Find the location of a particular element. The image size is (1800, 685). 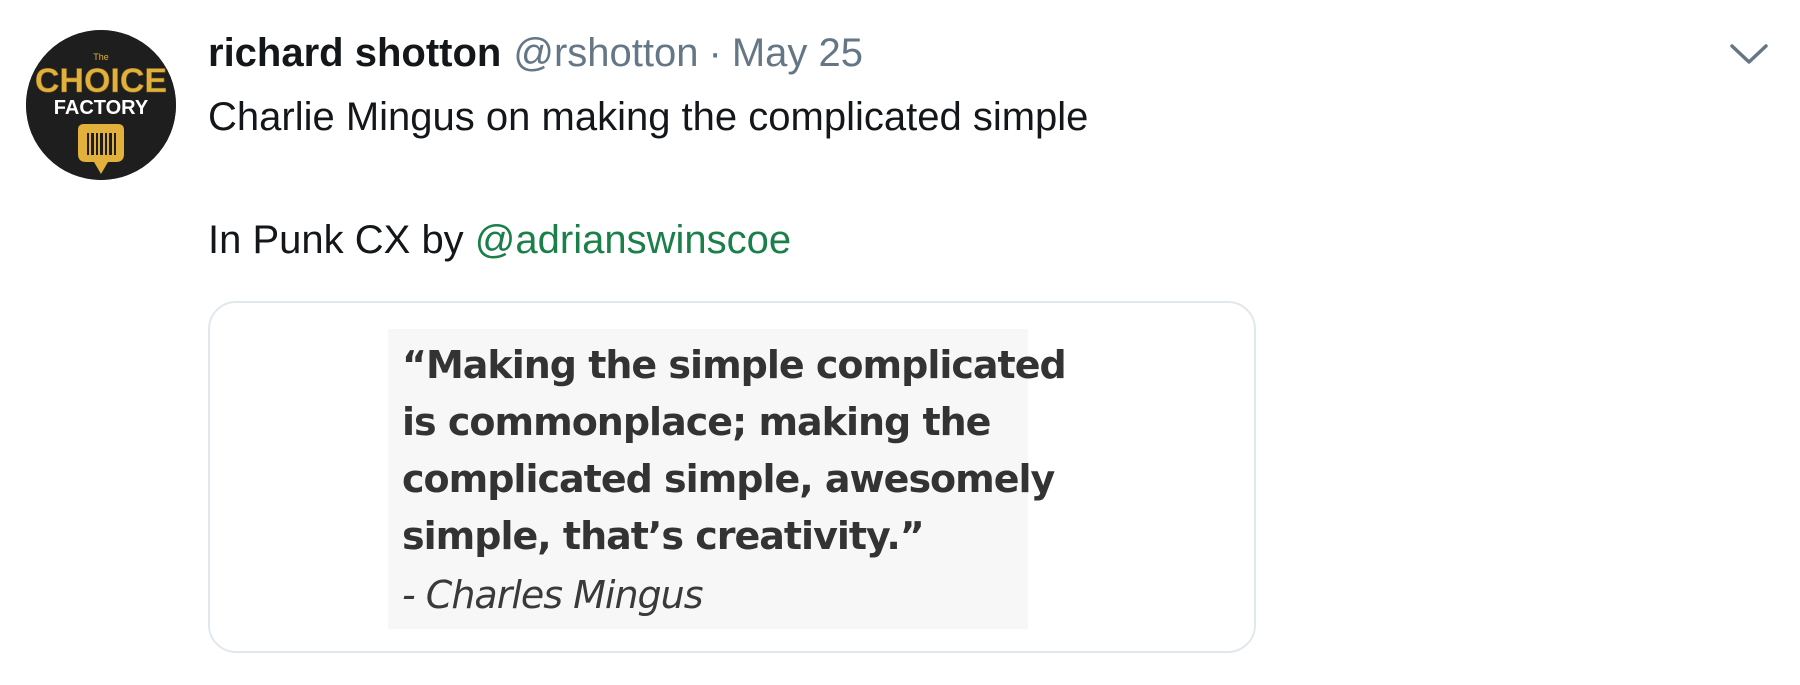

chevron-down-icon is located at coordinates (1749, 54).